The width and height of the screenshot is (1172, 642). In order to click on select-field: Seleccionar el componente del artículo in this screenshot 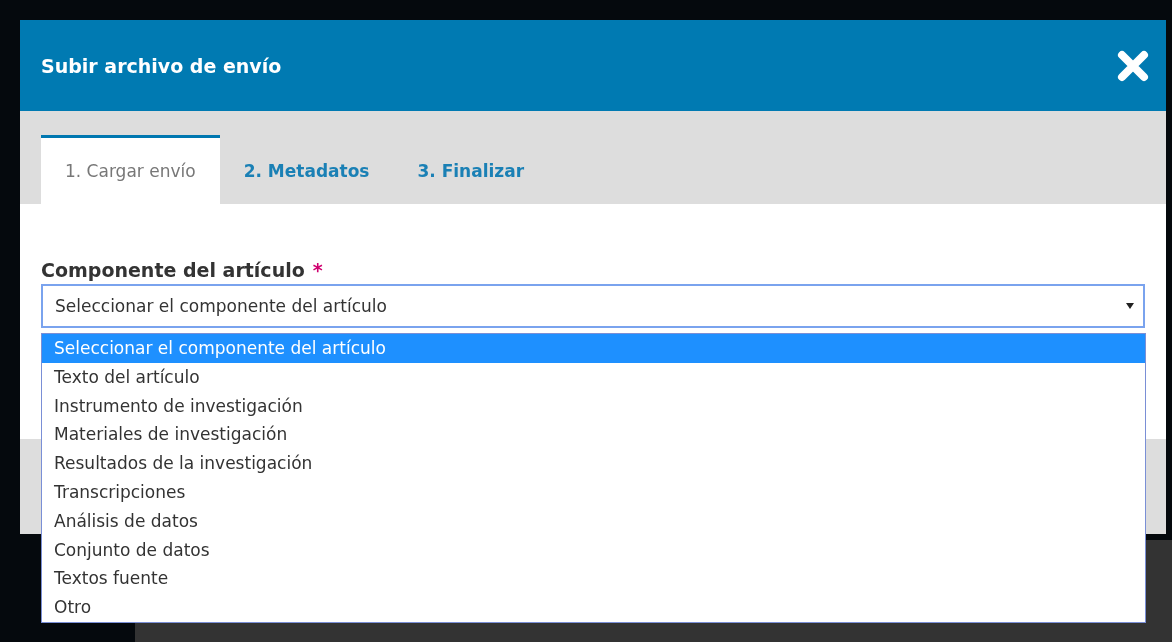, I will do `click(593, 306)`.